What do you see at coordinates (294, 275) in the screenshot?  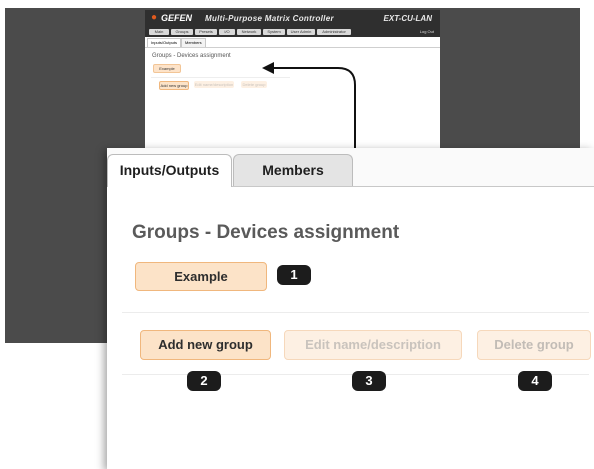 I see `callout-badge-1: 1` at bounding box center [294, 275].